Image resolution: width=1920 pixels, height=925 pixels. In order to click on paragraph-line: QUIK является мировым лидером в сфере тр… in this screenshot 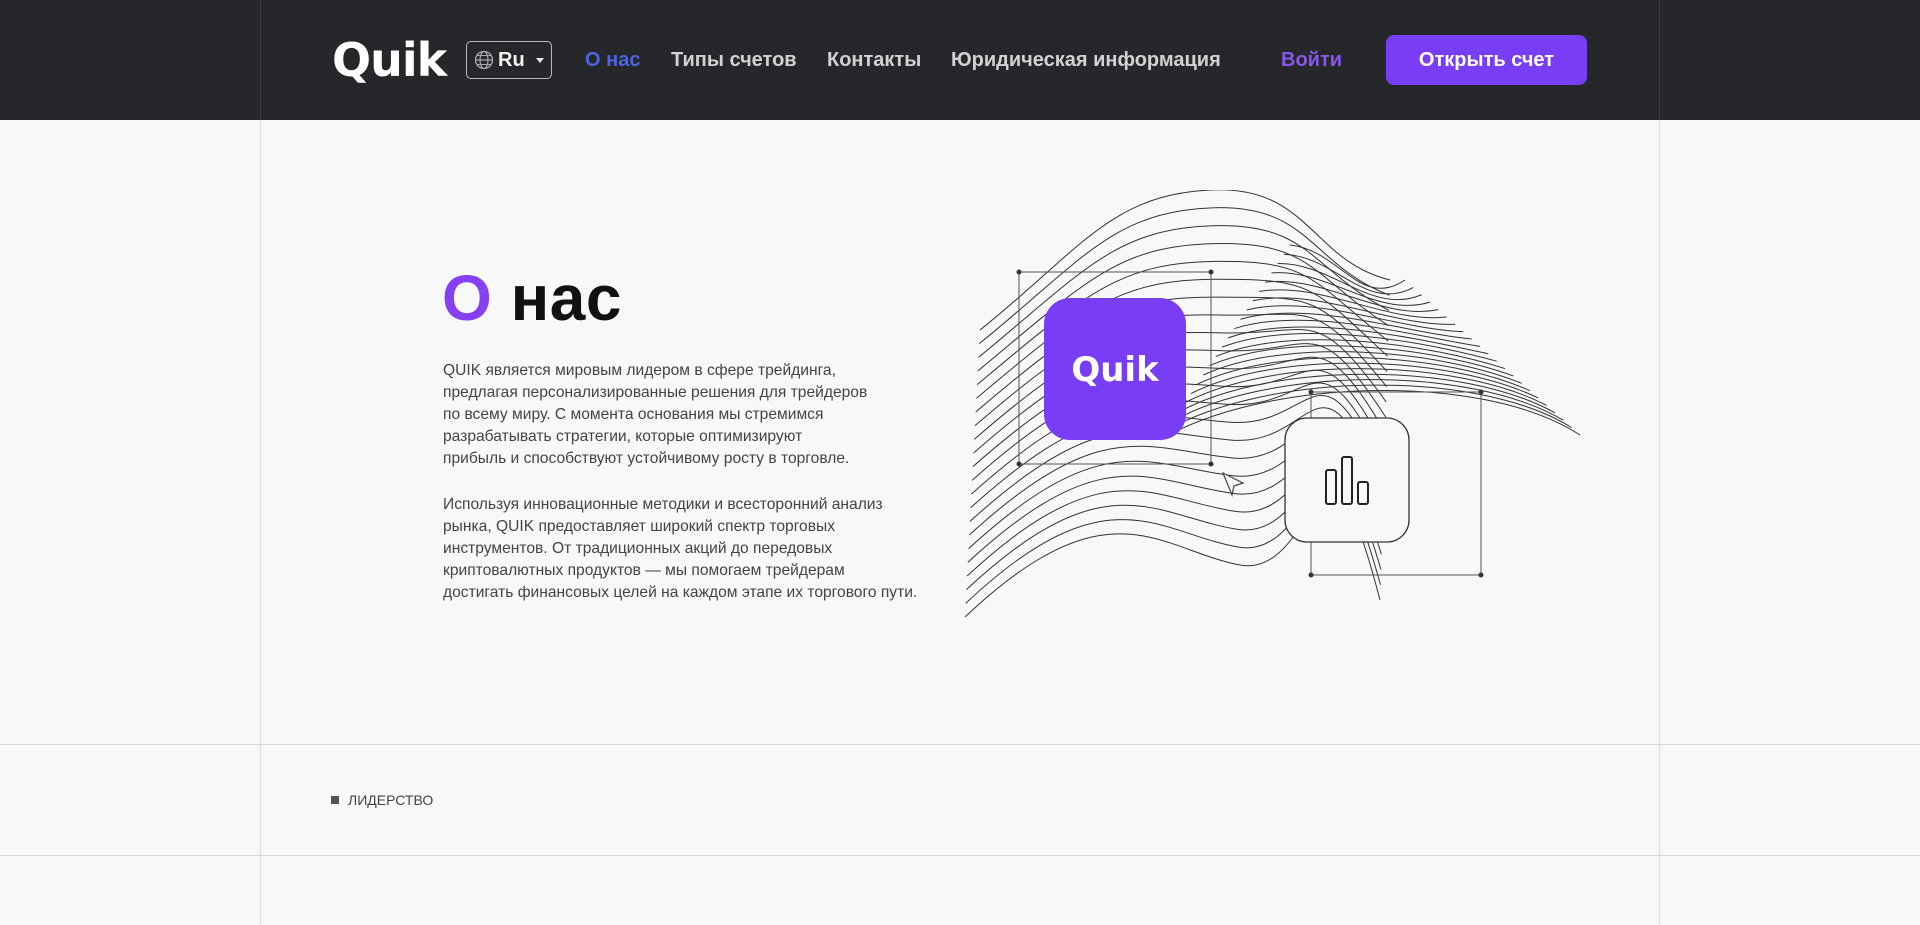, I will do `click(639, 370)`.